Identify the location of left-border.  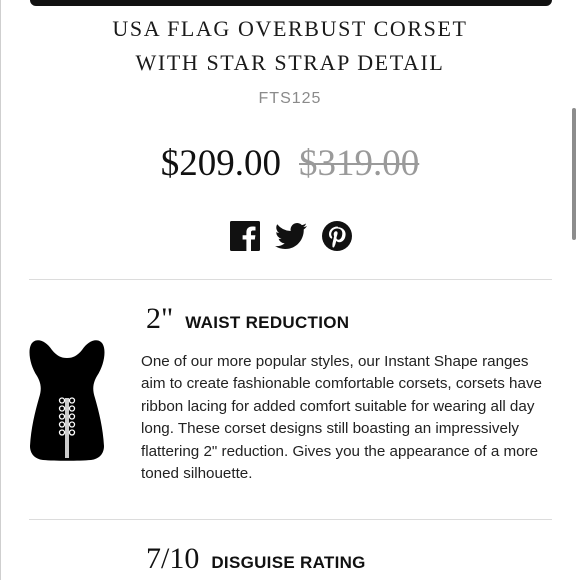
(0, 290).